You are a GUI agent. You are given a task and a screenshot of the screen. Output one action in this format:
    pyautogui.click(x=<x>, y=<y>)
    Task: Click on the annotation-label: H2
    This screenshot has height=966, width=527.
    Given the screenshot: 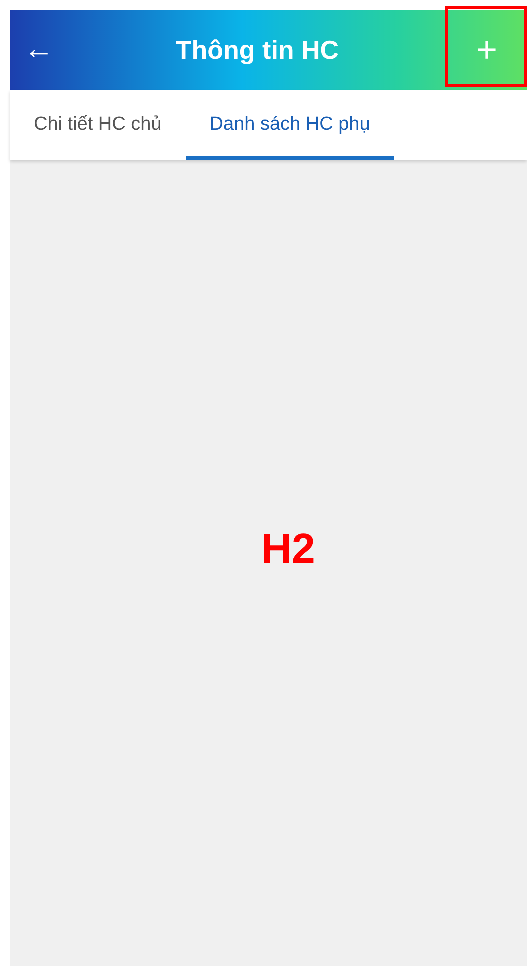 What is the action you would take?
    pyautogui.click(x=289, y=549)
    